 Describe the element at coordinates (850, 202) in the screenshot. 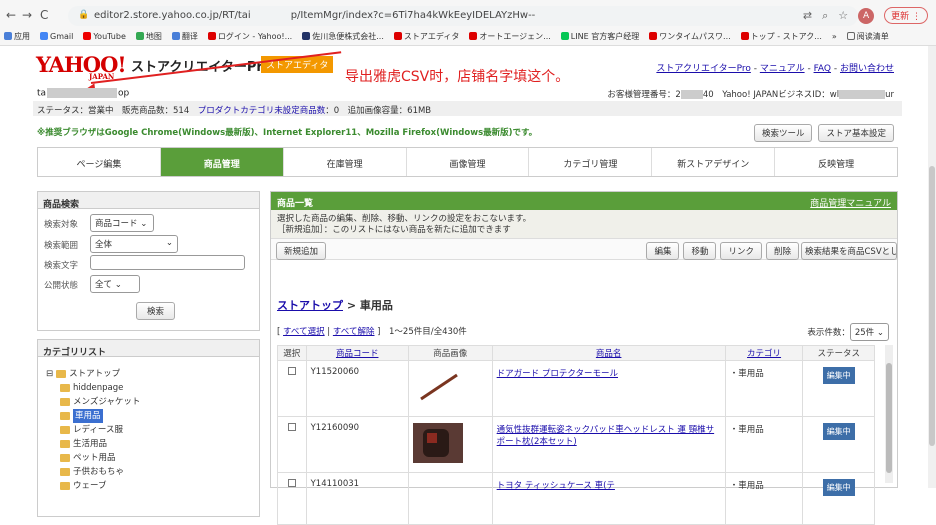

I see `product-manual-link: 商品管理マニュアル` at that location.